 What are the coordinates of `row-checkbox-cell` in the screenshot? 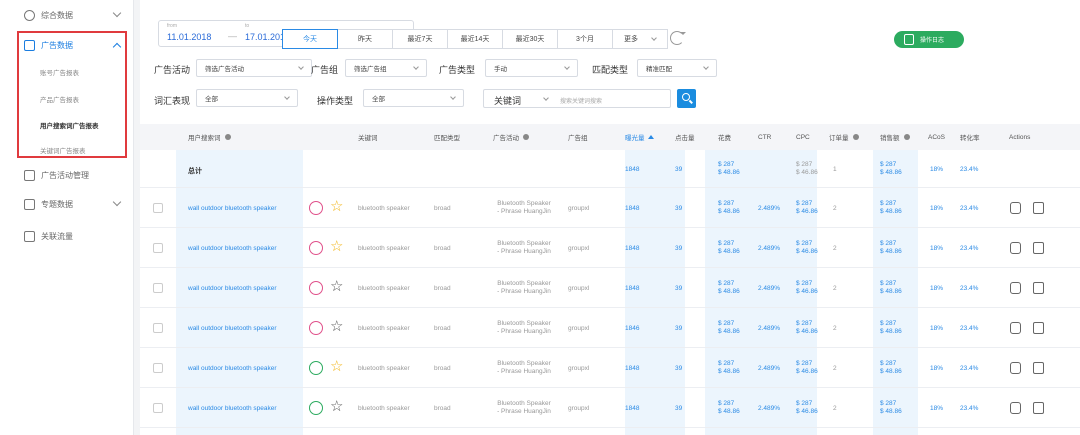 It's located at (158, 408).